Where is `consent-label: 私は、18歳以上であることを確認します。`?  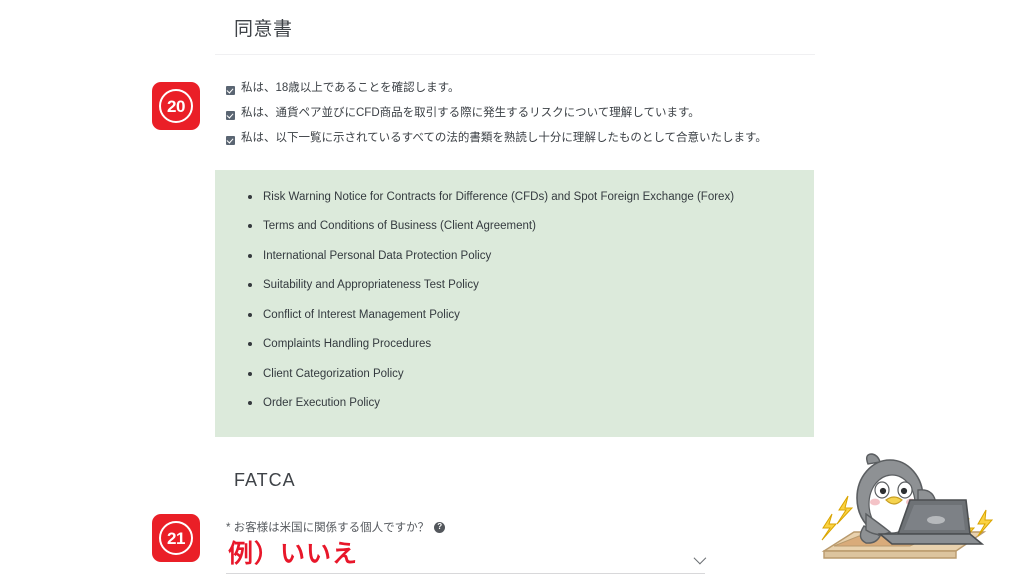 consent-label: 私は、18歳以上であることを確認します。 is located at coordinates (350, 88).